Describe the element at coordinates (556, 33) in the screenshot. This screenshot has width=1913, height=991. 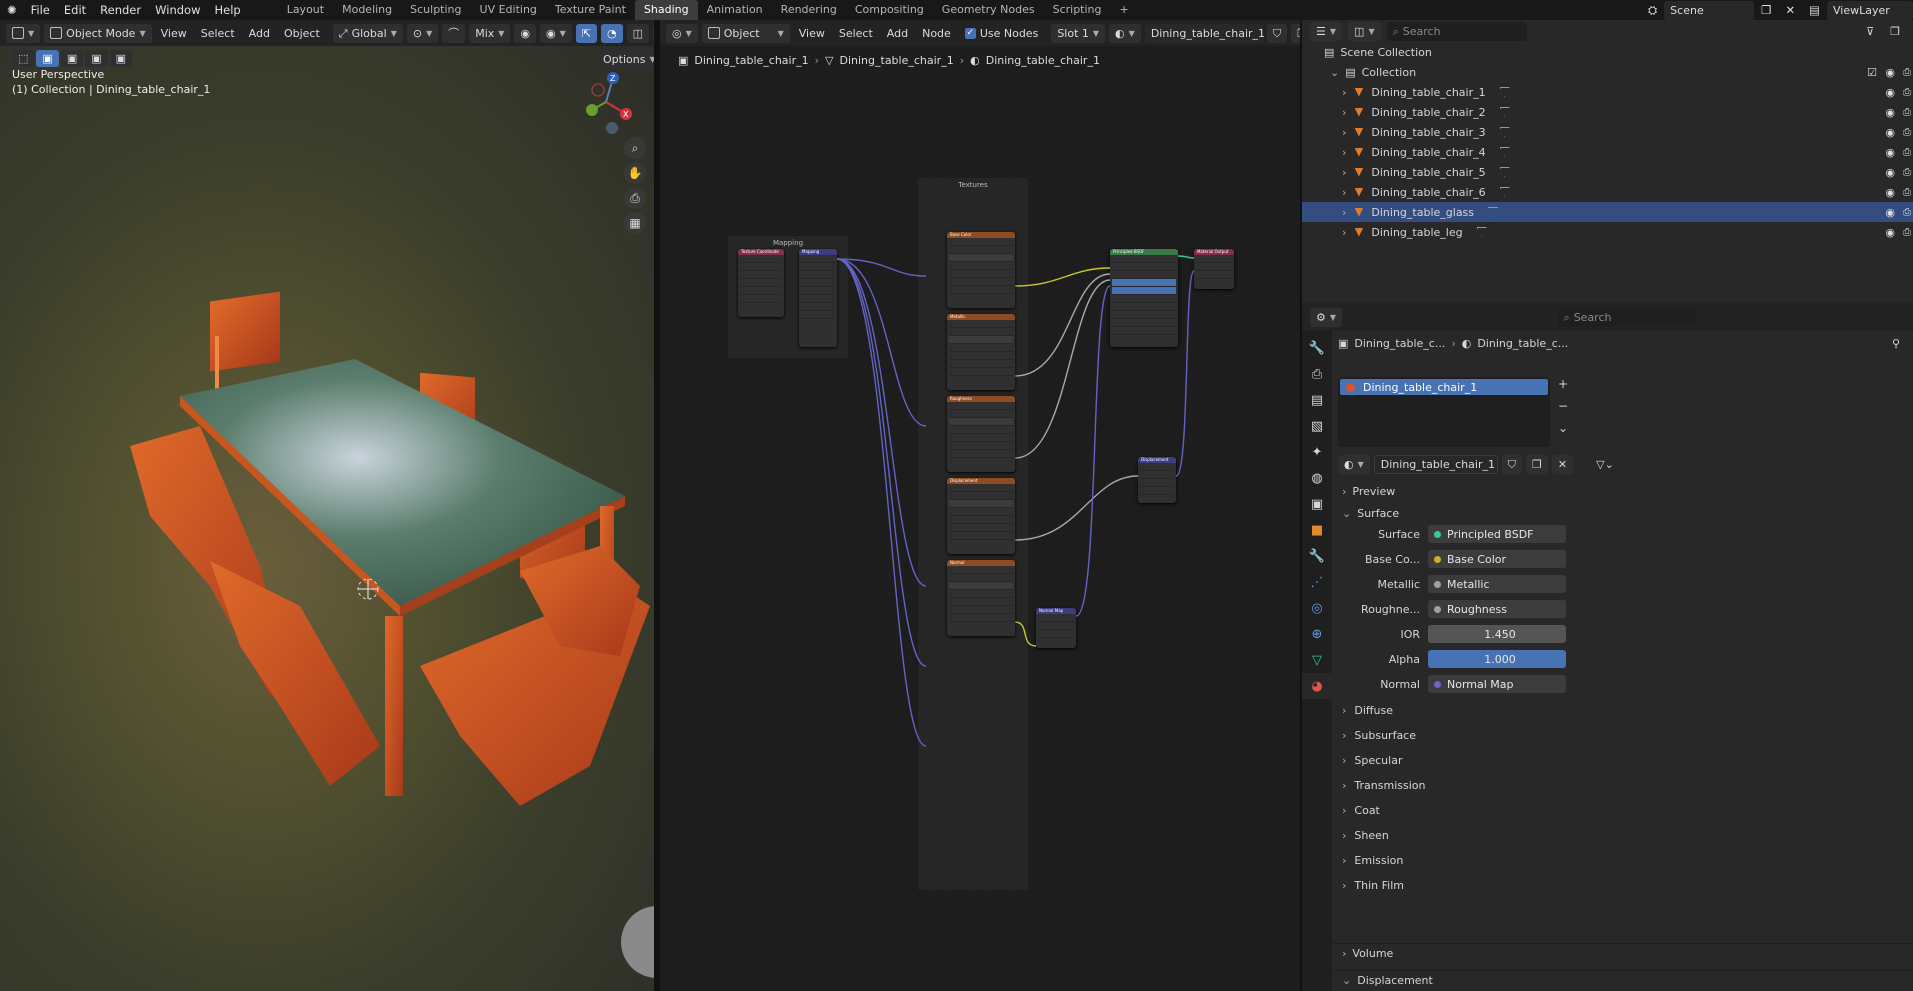
I see `visibility-icon: ◉ ▼` at that location.